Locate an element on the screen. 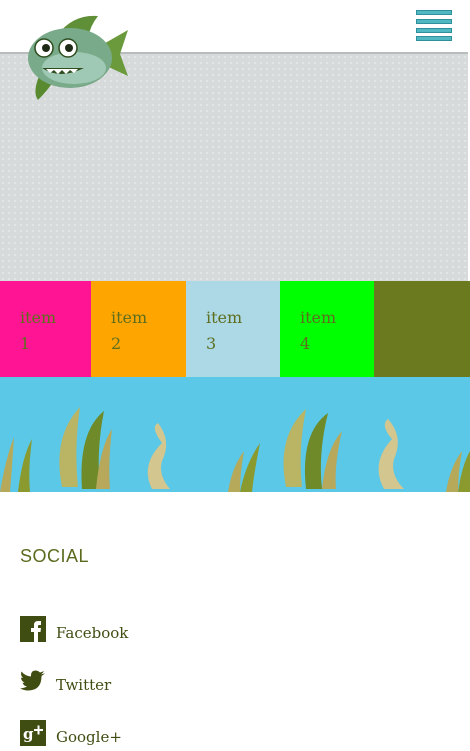  twitter-link: Twitter is located at coordinates (65, 679).